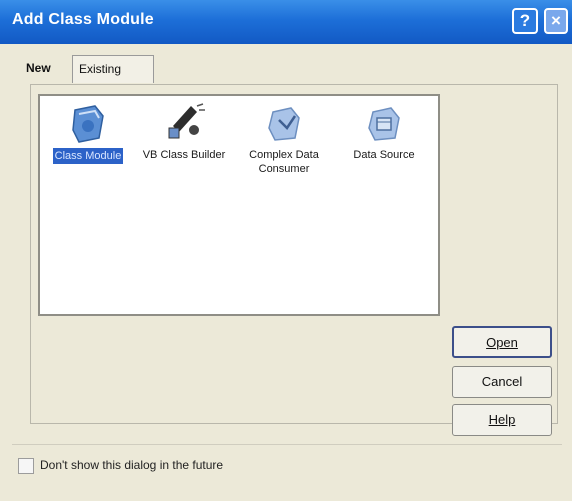 The height and width of the screenshot is (501, 572). Describe the element at coordinates (38, 68) in the screenshot. I see `tab-new-label: New` at that location.